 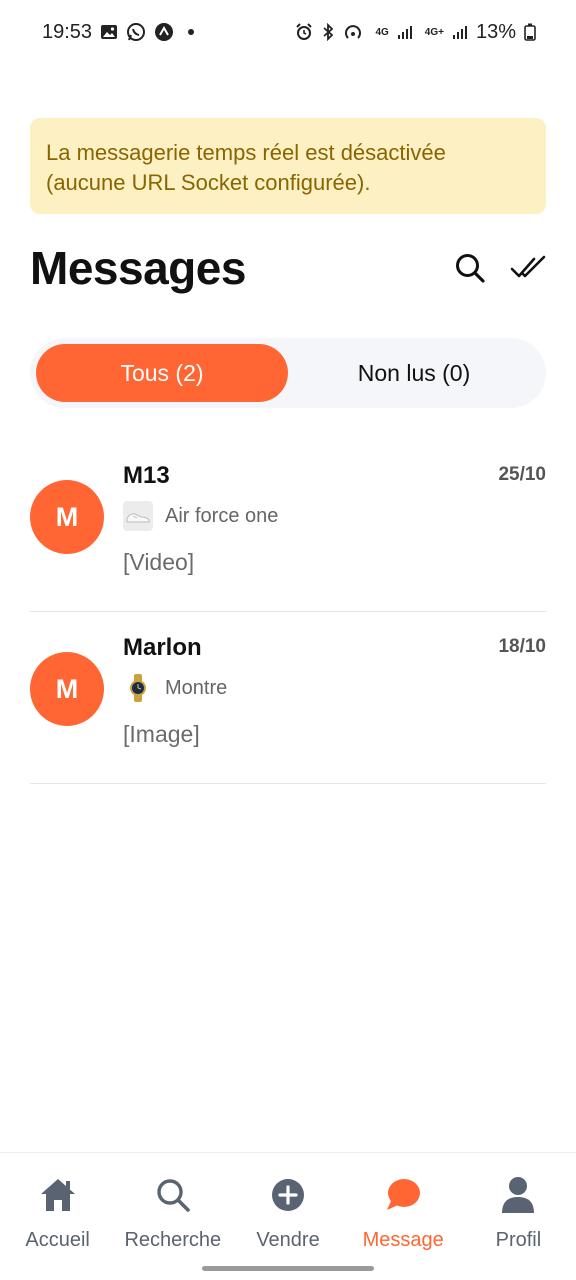 I want to click on message-filter-tabs: Tous (2) Non lus (0), so click(x=288, y=373).